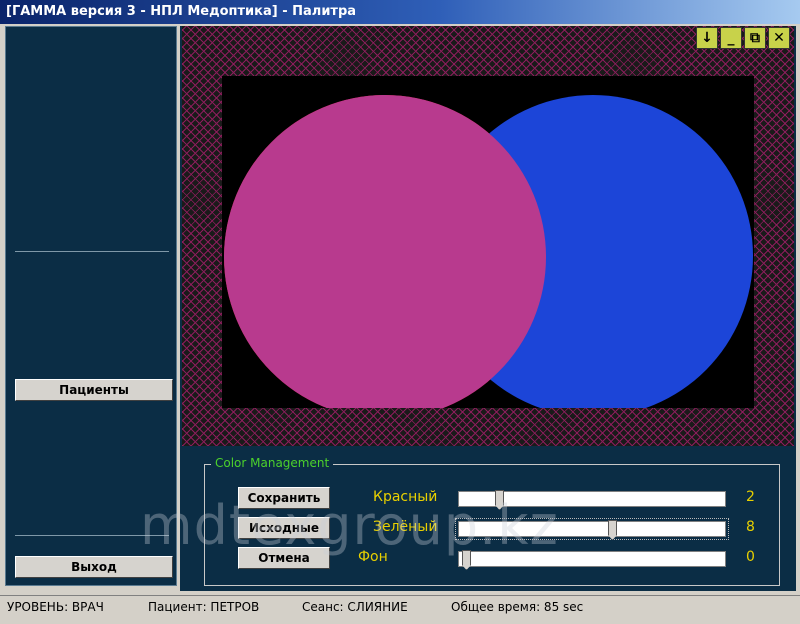 The width and height of the screenshot is (800, 624). Describe the element at coordinates (405, 527) in the screenshot. I see `green-slider-label: Зелёный` at that location.